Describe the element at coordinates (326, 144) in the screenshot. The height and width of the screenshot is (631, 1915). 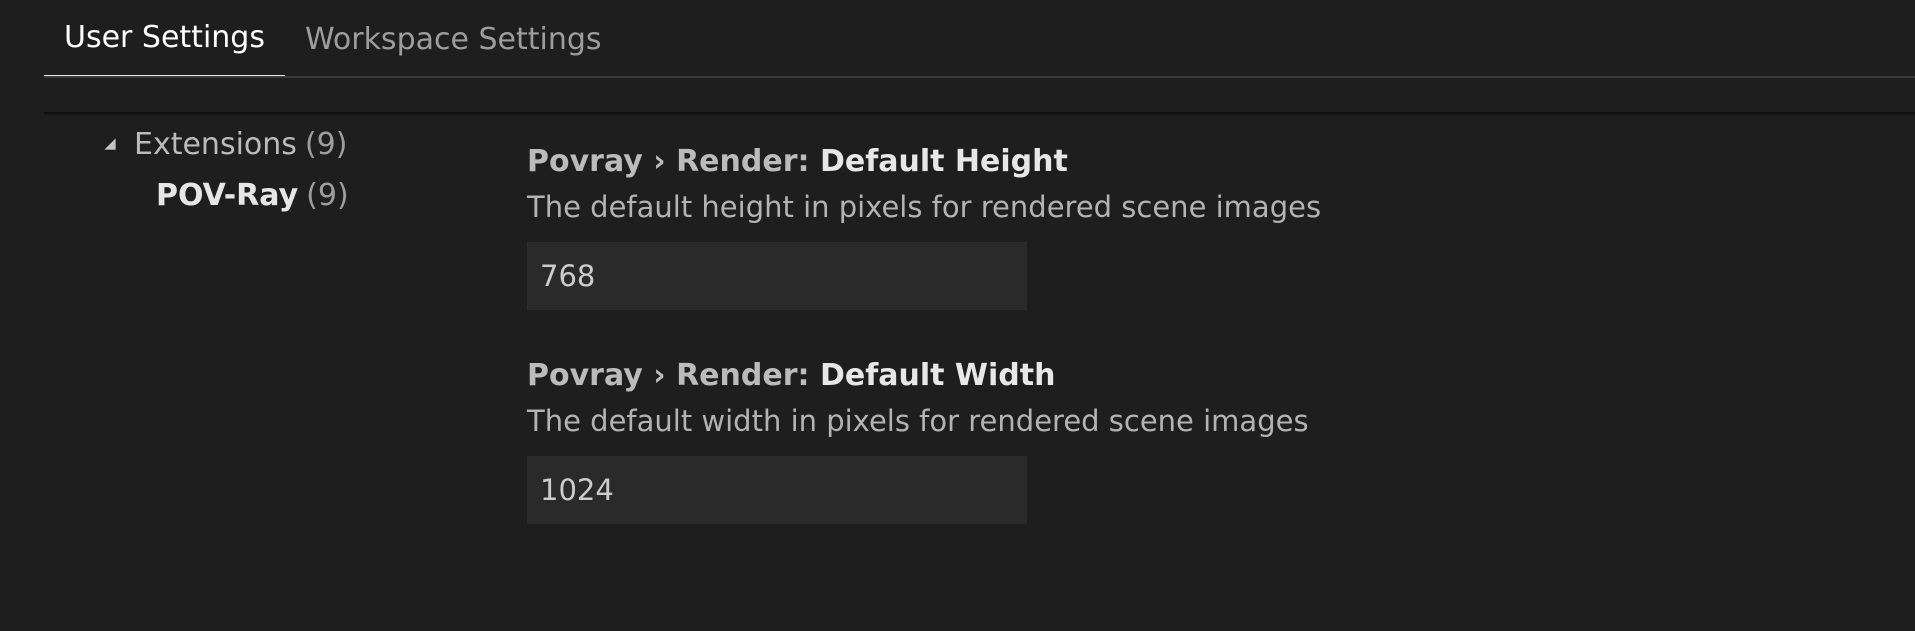
I see `toc-group-count: (9)` at that location.